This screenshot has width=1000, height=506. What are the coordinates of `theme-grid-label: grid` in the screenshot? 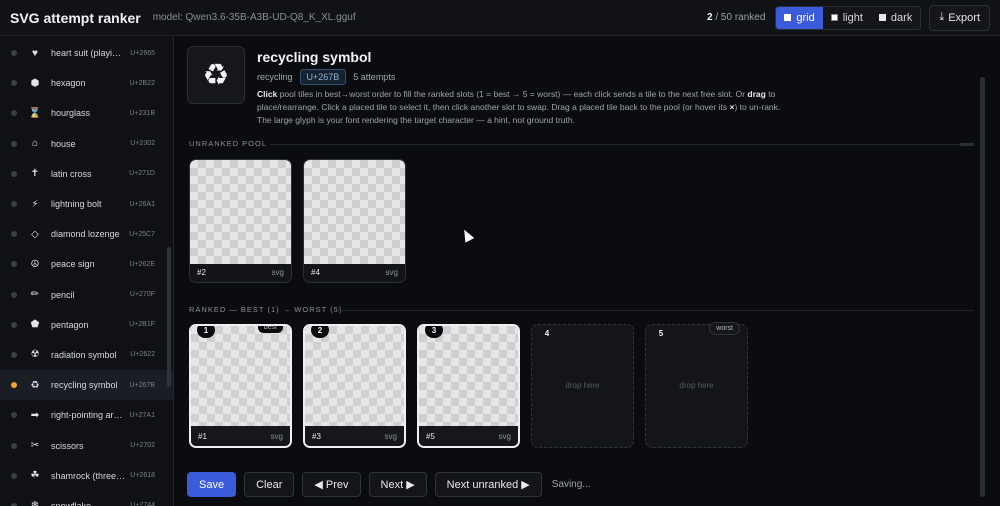 It's located at (805, 17).